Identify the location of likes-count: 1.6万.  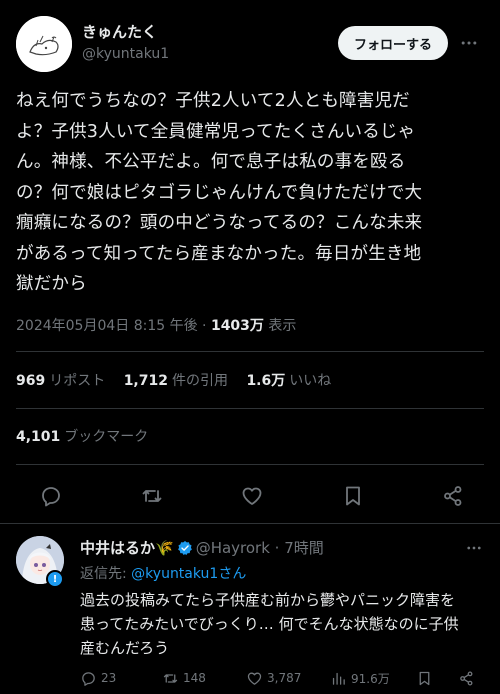
(266, 381).